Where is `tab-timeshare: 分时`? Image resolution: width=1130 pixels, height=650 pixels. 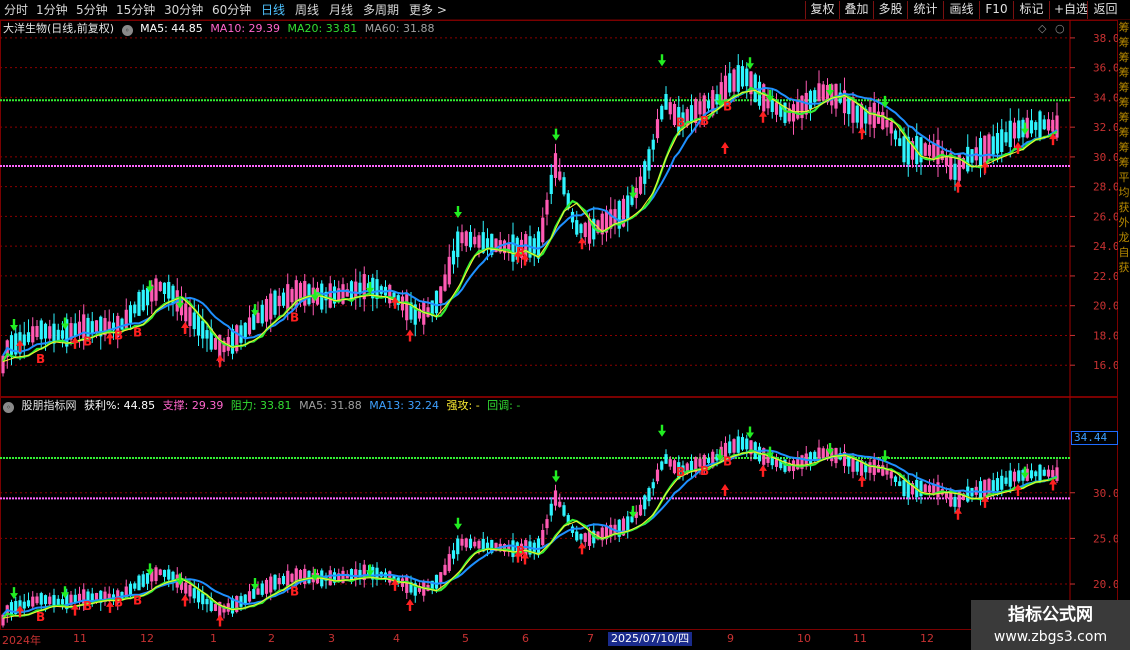 tab-timeshare: 分时 is located at coordinates (16, 10).